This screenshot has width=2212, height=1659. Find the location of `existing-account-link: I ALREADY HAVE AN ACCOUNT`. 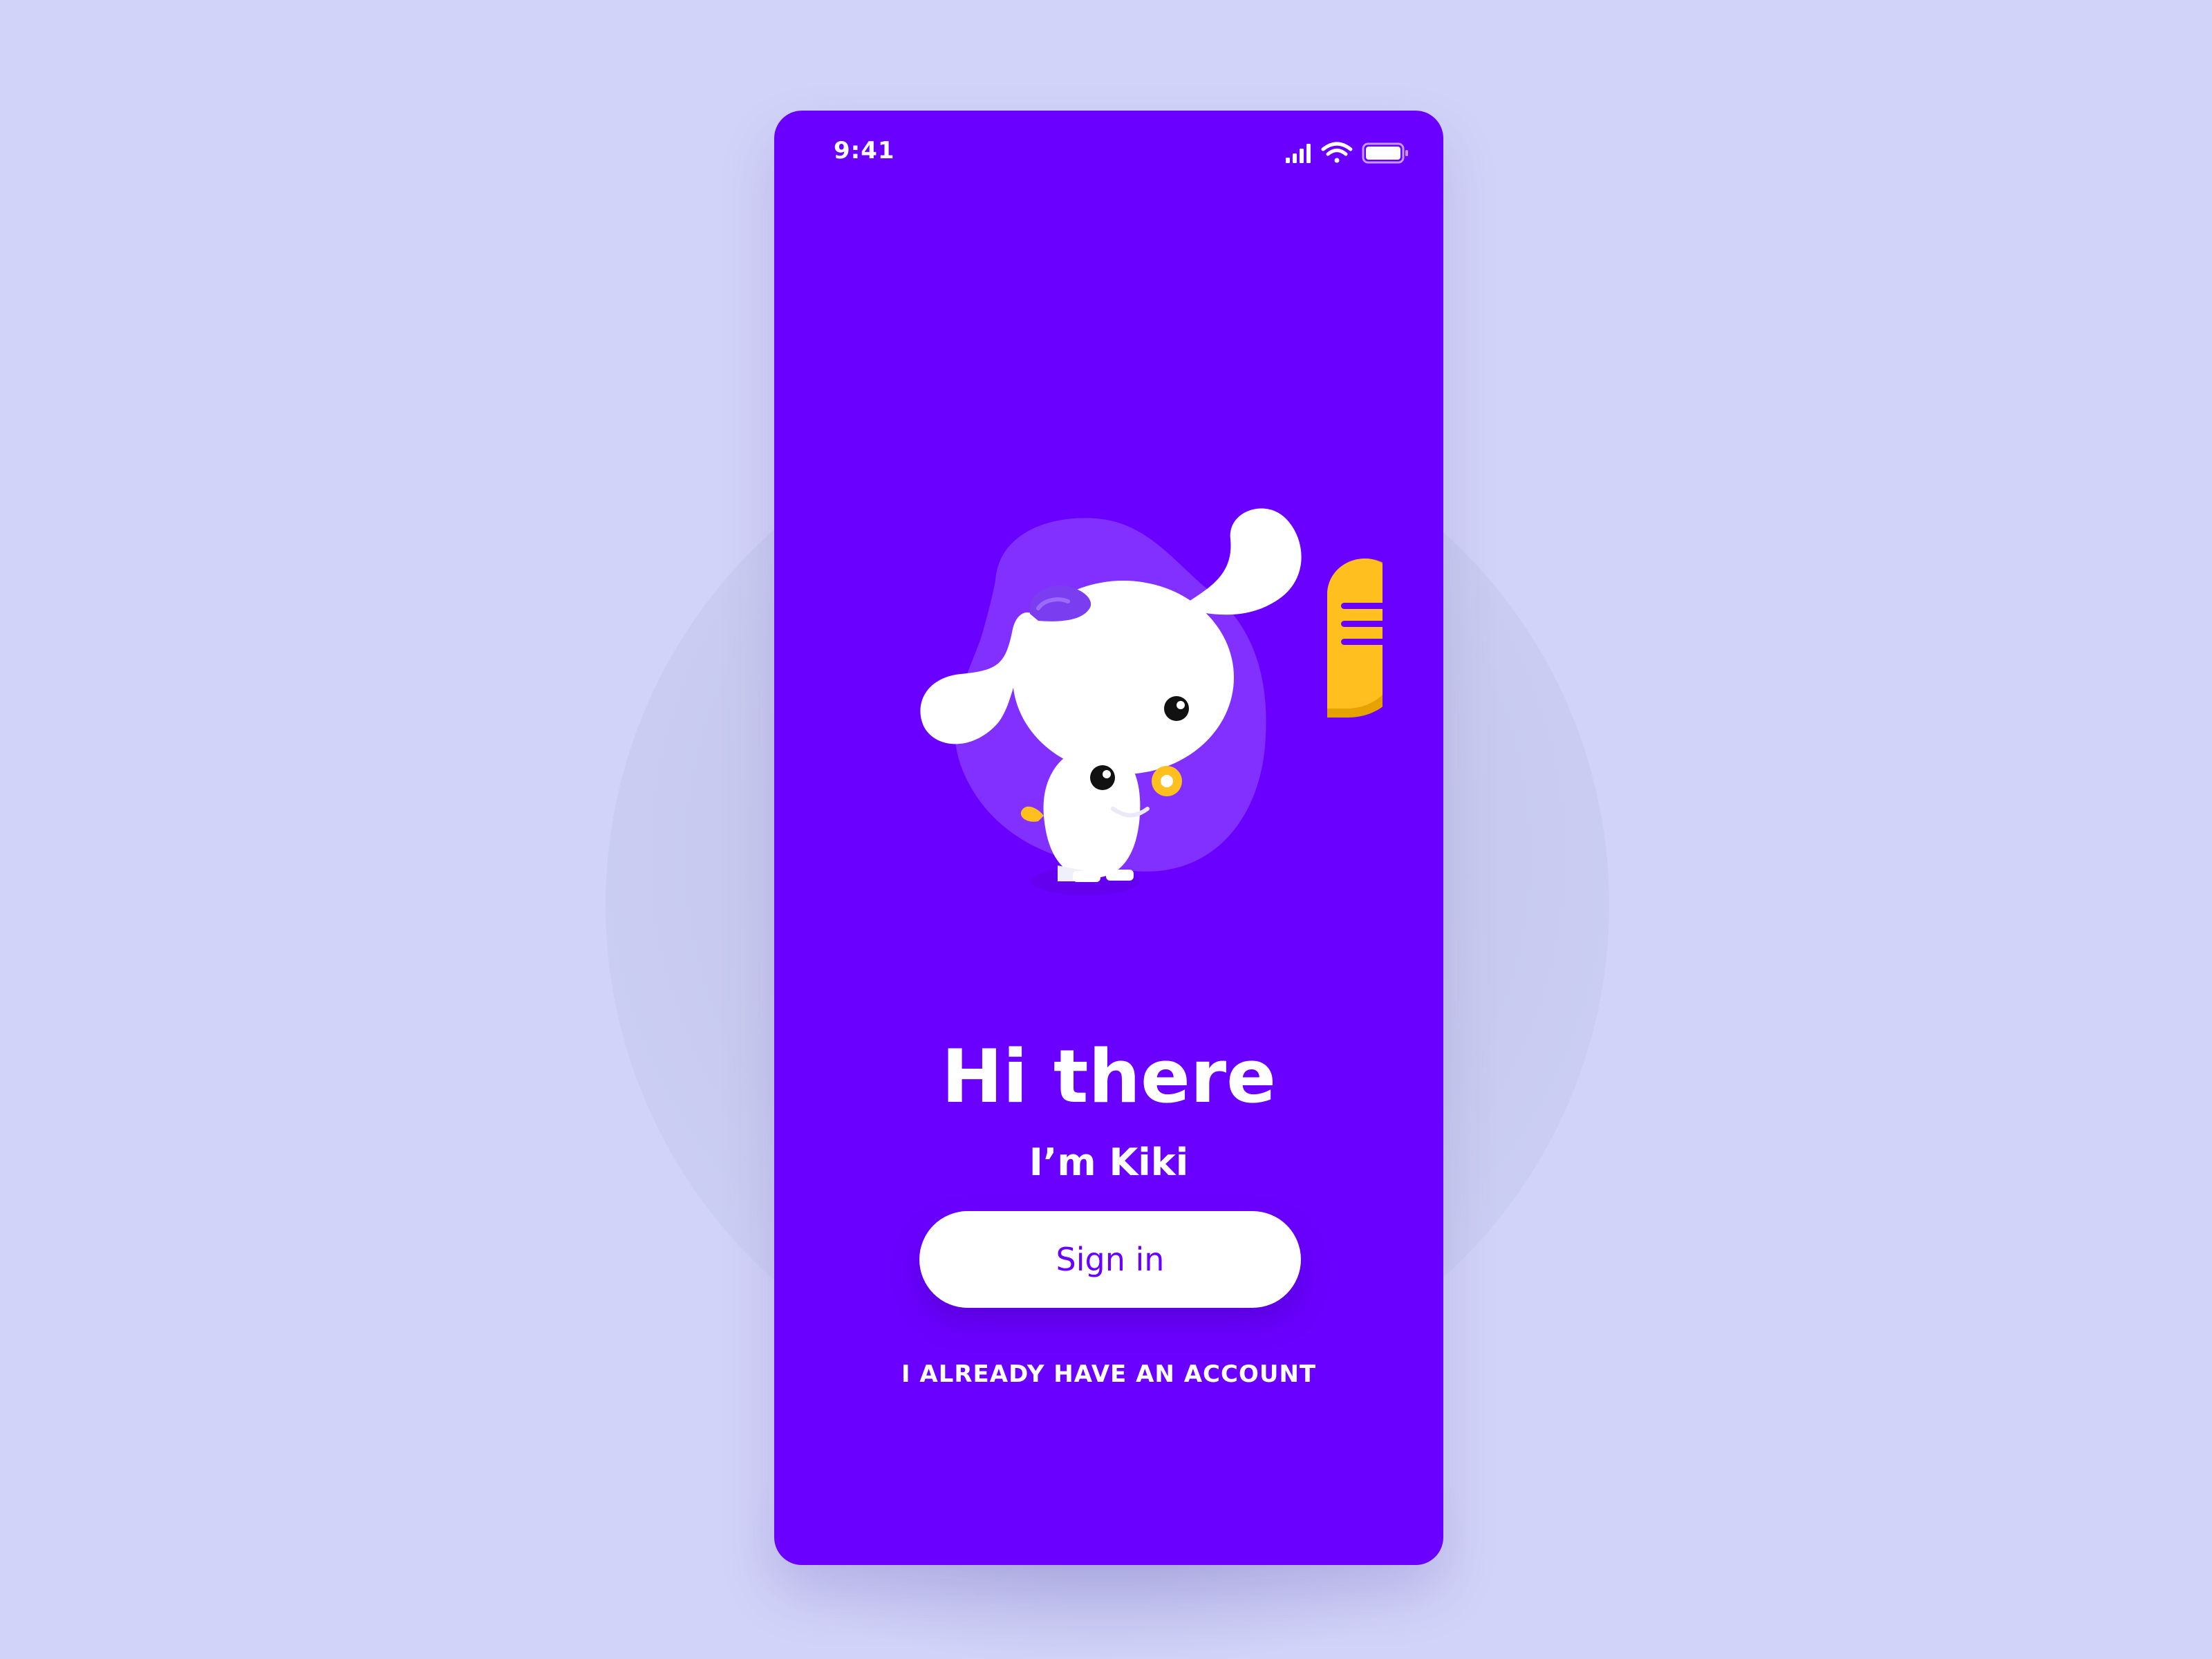

existing-account-link: I ALREADY HAVE AN ACCOUNT is located at coordinates (1108, 1374).